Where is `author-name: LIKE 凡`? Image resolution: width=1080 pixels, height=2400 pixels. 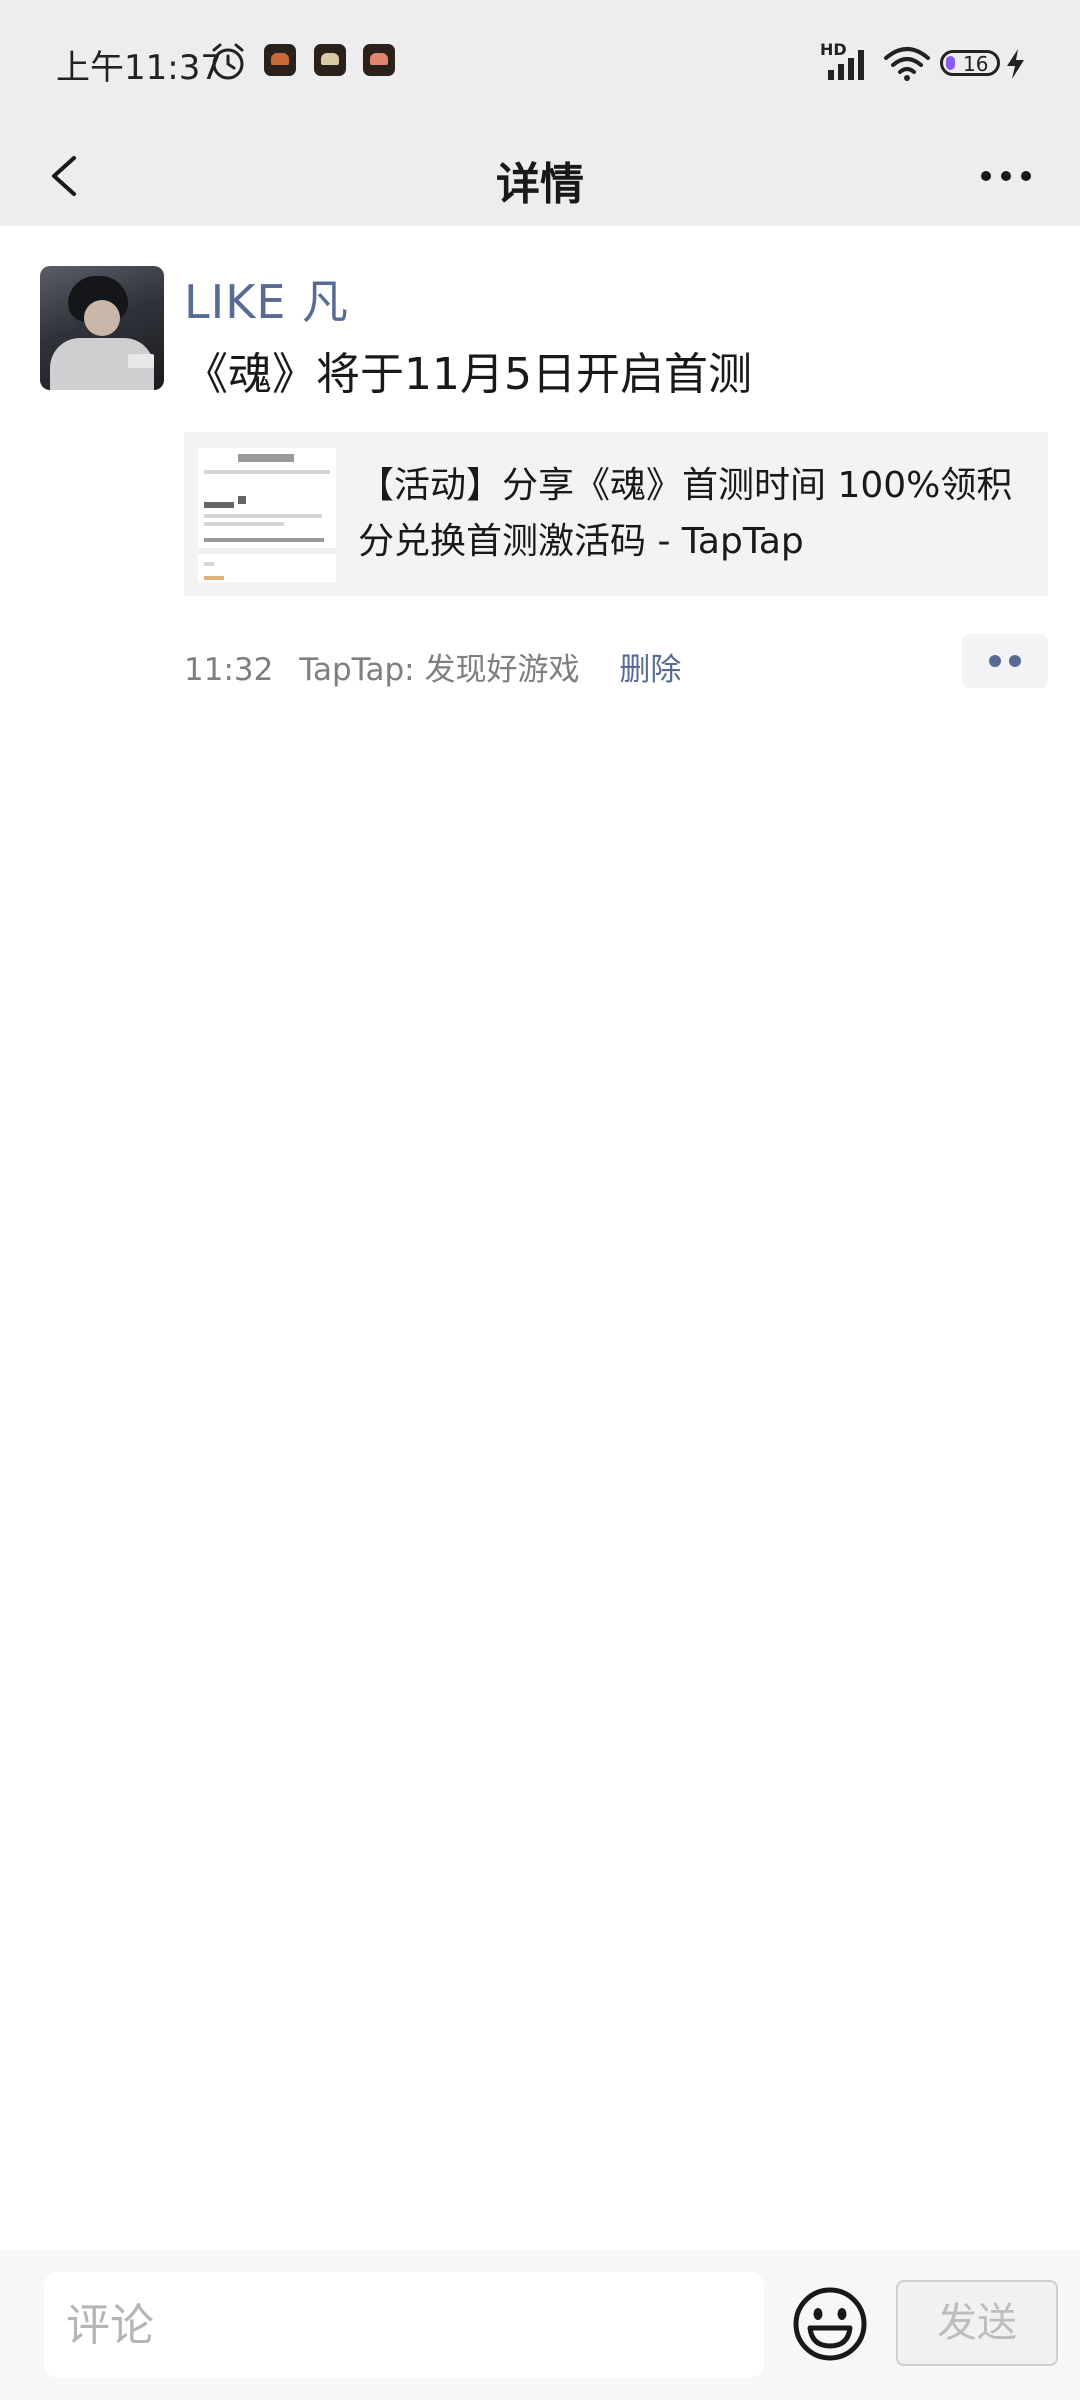 author-name: LIKE 凡 is located at coordinates (266, 299).